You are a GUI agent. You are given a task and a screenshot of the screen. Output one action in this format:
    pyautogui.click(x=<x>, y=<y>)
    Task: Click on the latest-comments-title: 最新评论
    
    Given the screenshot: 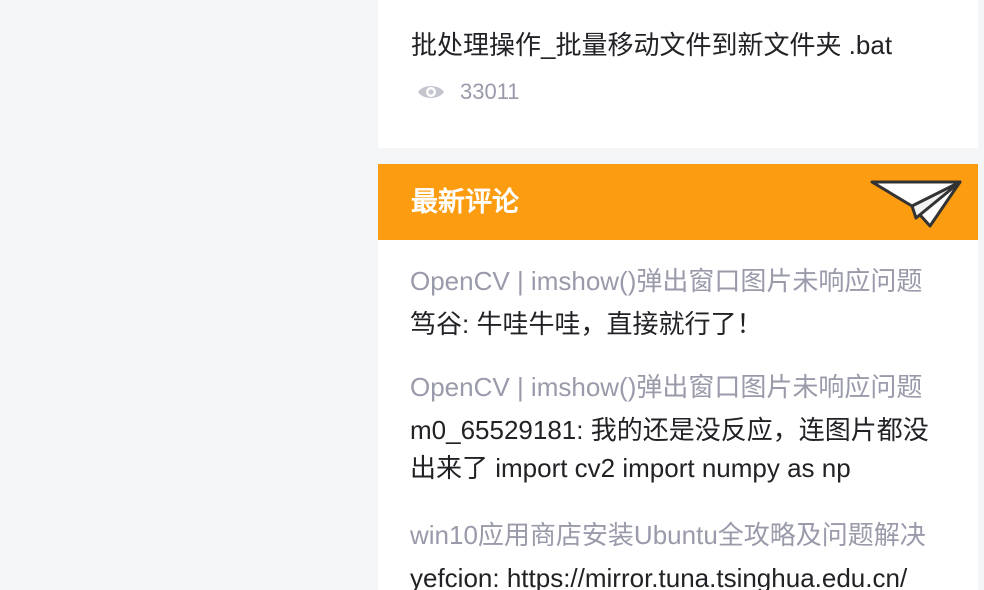 What is the action you would take?
    pyautogui.click(x=465, y=202)
    